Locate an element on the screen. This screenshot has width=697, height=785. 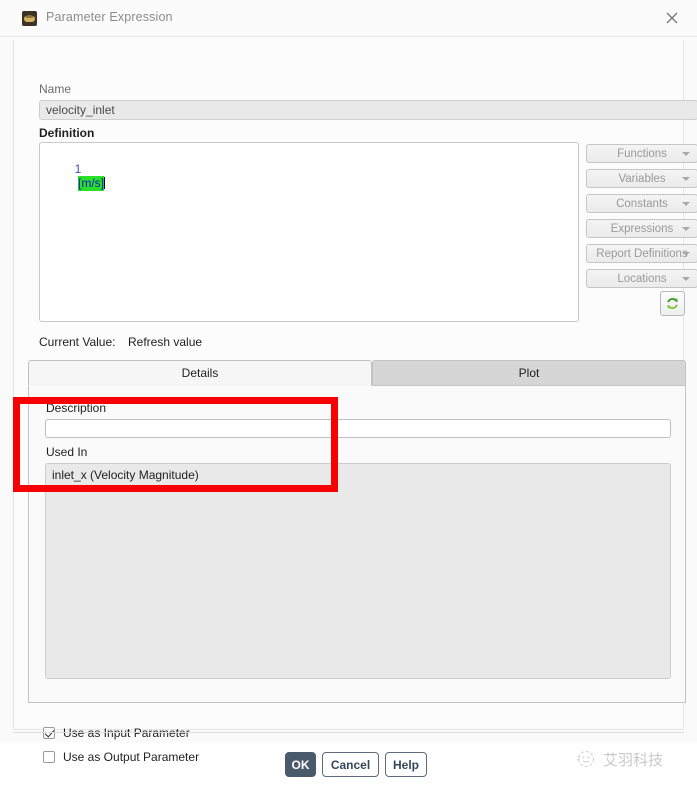
line-number: 1 is located at coordinates (78, 169).